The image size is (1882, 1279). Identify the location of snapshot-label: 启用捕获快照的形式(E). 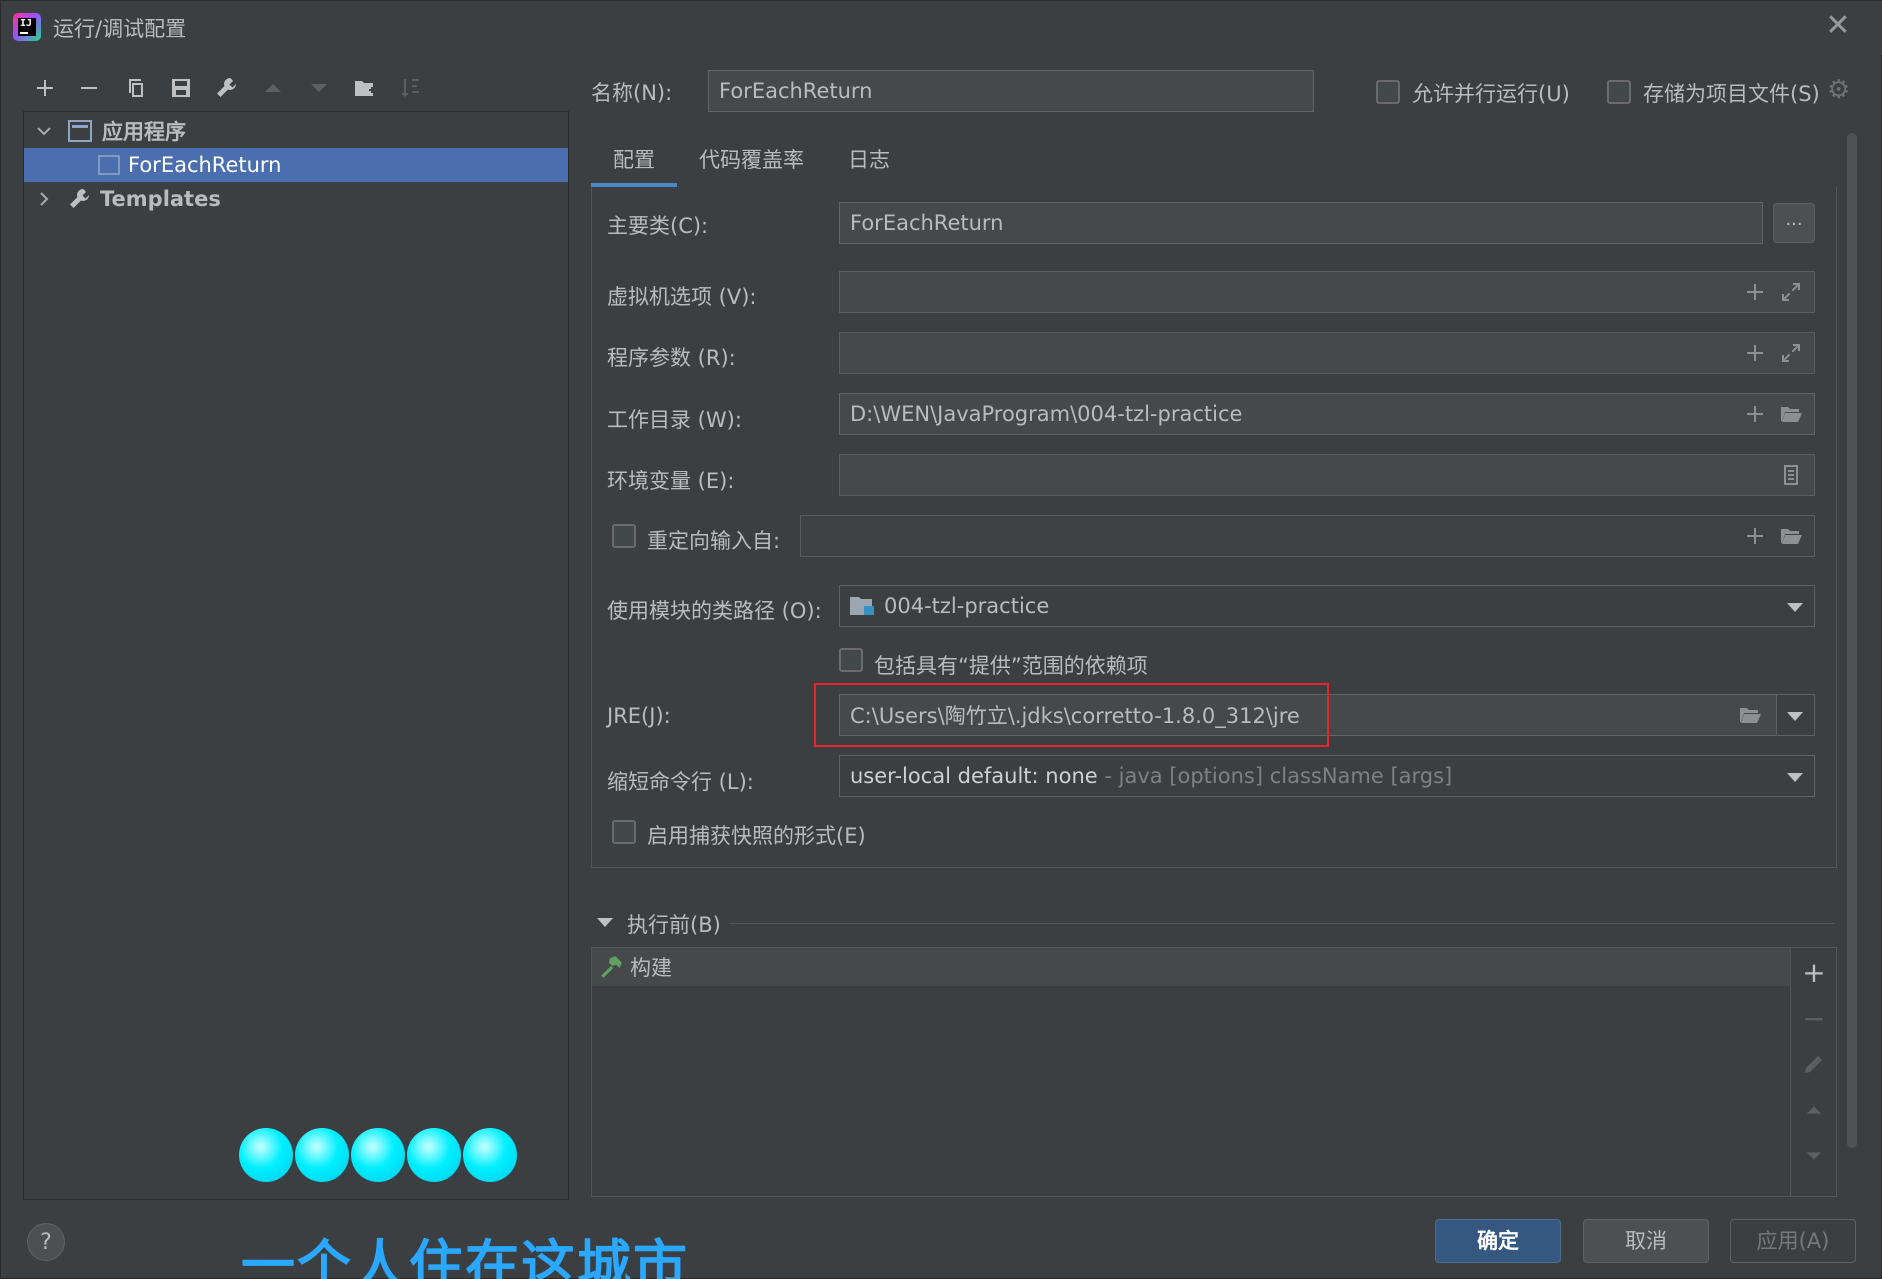
(756, 836).